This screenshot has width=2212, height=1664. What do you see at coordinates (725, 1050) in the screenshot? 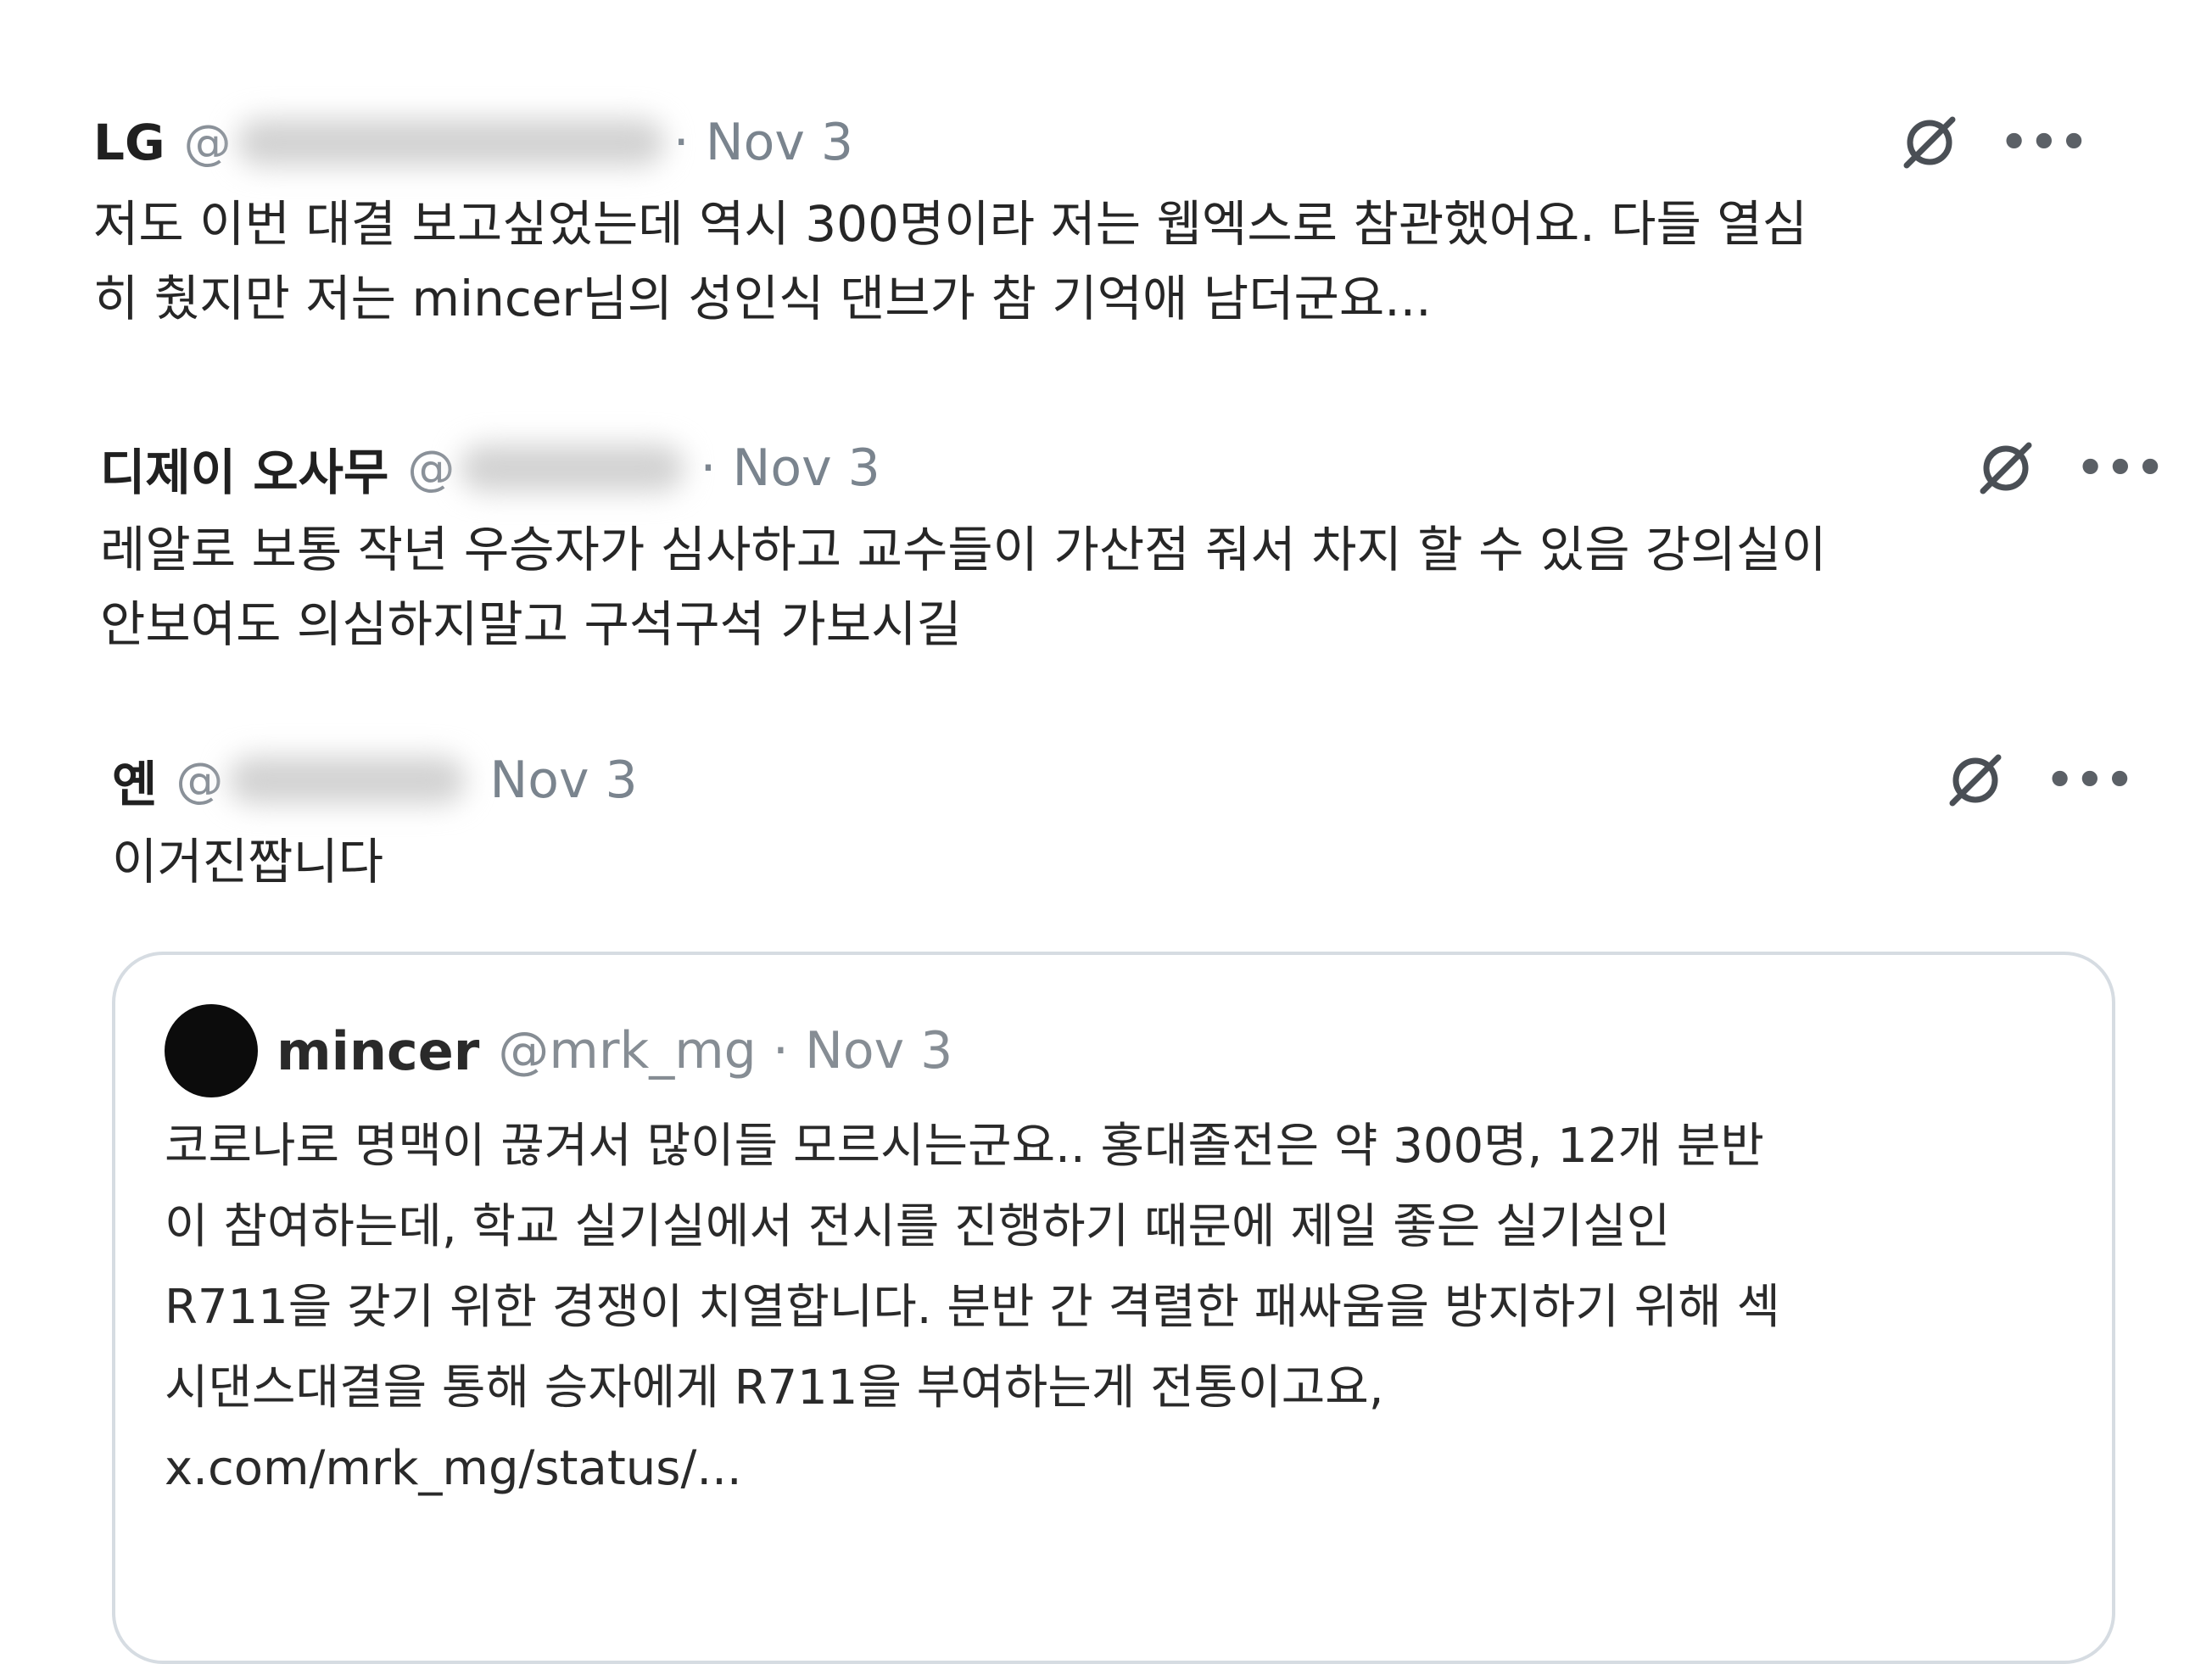
I see `quote-handle-date: @mrk_mg · Nov 3` at bounding box center [725, 1050].